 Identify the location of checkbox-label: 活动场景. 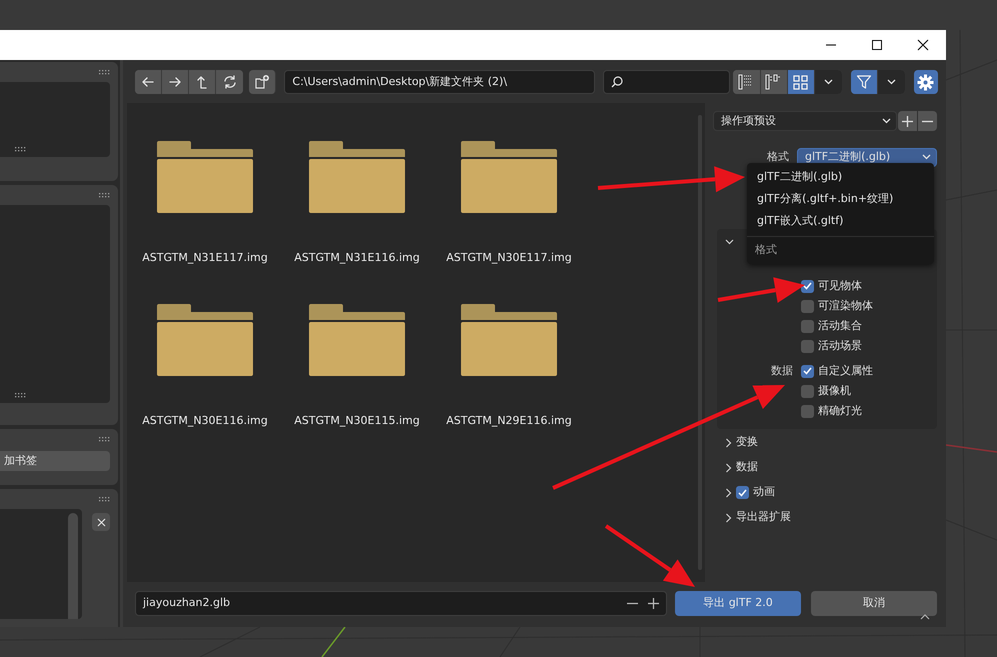
(840, 346).